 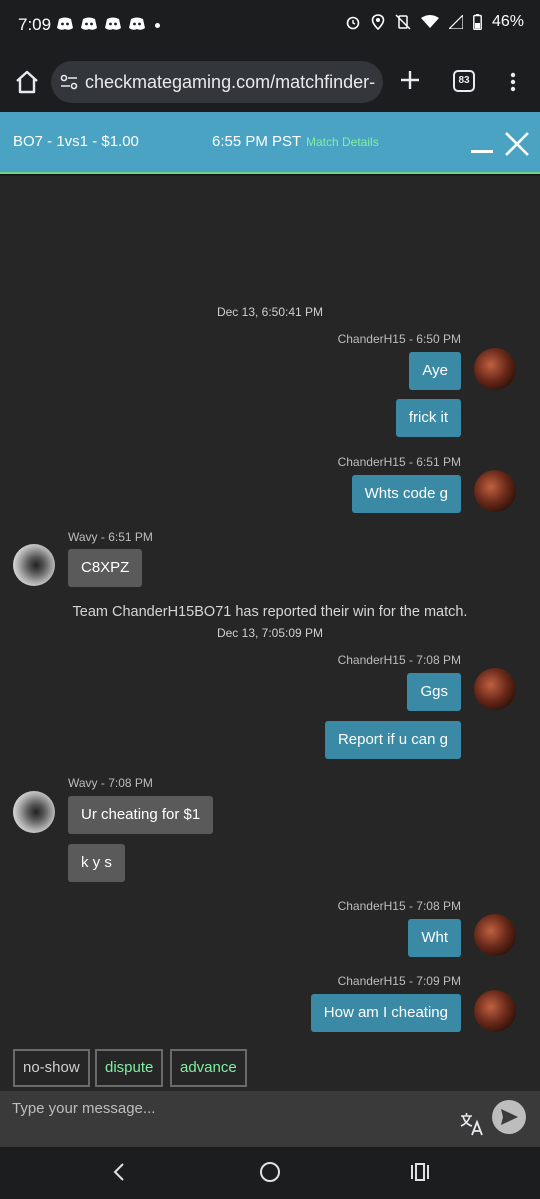 What do you see at coordinates (385, 1013) in the screenshot?
I see `message-bubble: How am I cheating` at bounding box center [385, 1013].